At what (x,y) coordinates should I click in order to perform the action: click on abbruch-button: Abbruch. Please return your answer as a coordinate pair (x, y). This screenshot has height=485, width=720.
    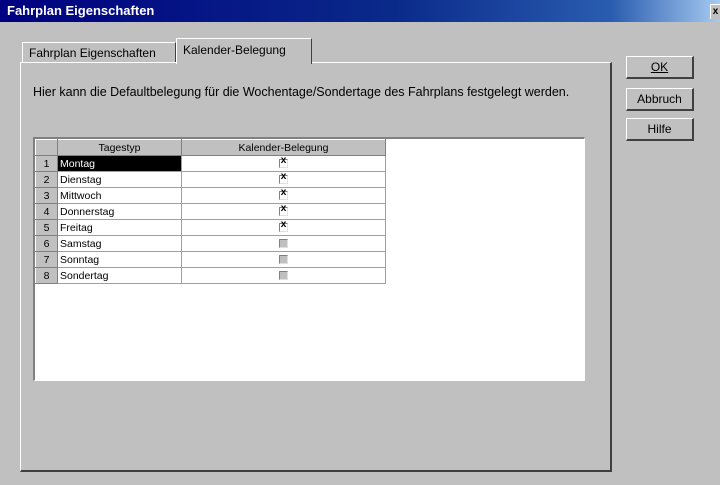
    Looking at the image, I should click on (660, 99).